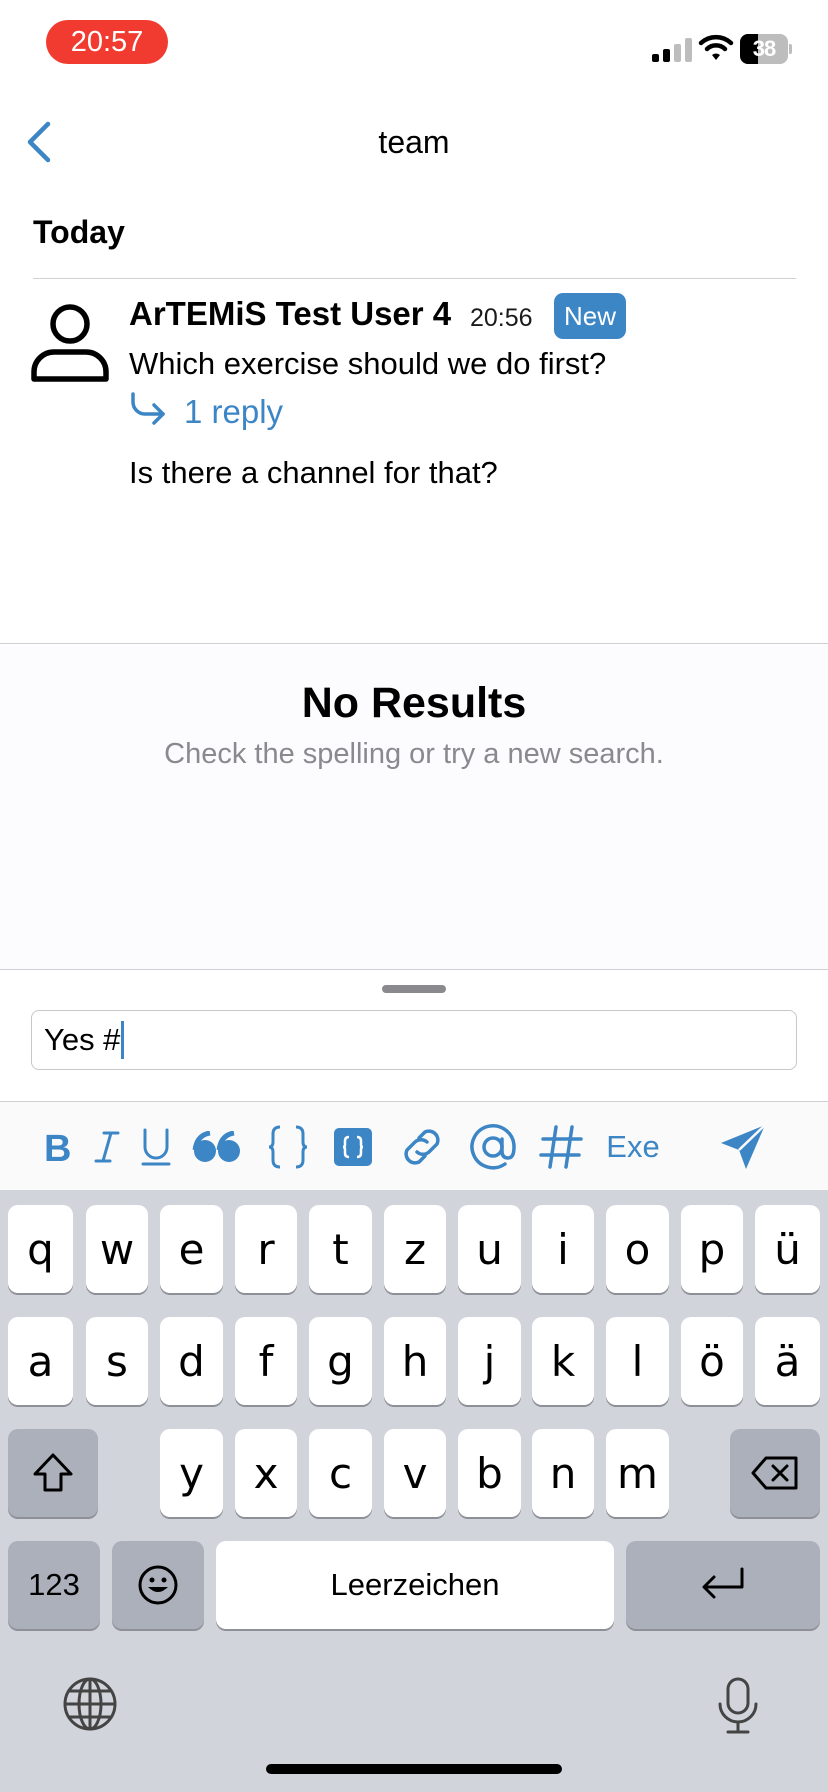 The image size is (828, 1792). What do you see at coordinates (563, 1473) in the screenshot?
I see `key-n: n` at bounding box center [563, 1473].